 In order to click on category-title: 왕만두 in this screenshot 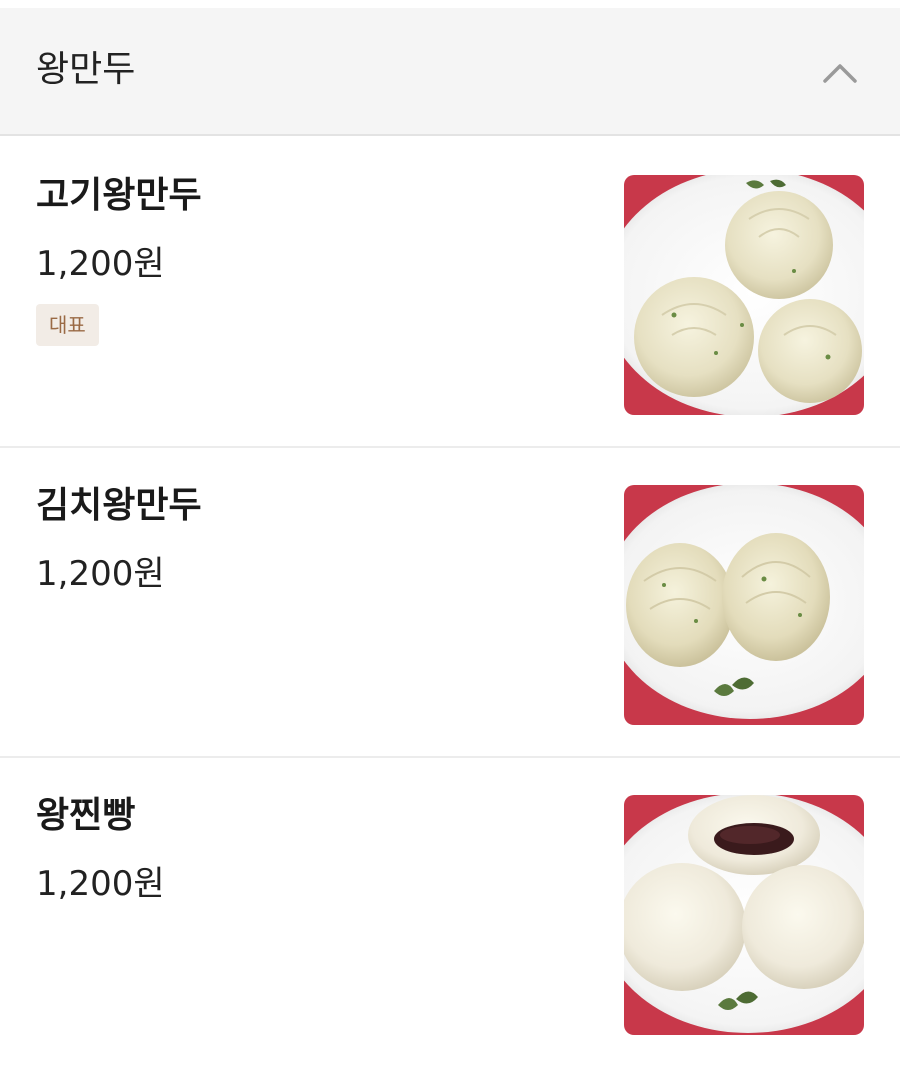, I will do `click(86, 69)`.